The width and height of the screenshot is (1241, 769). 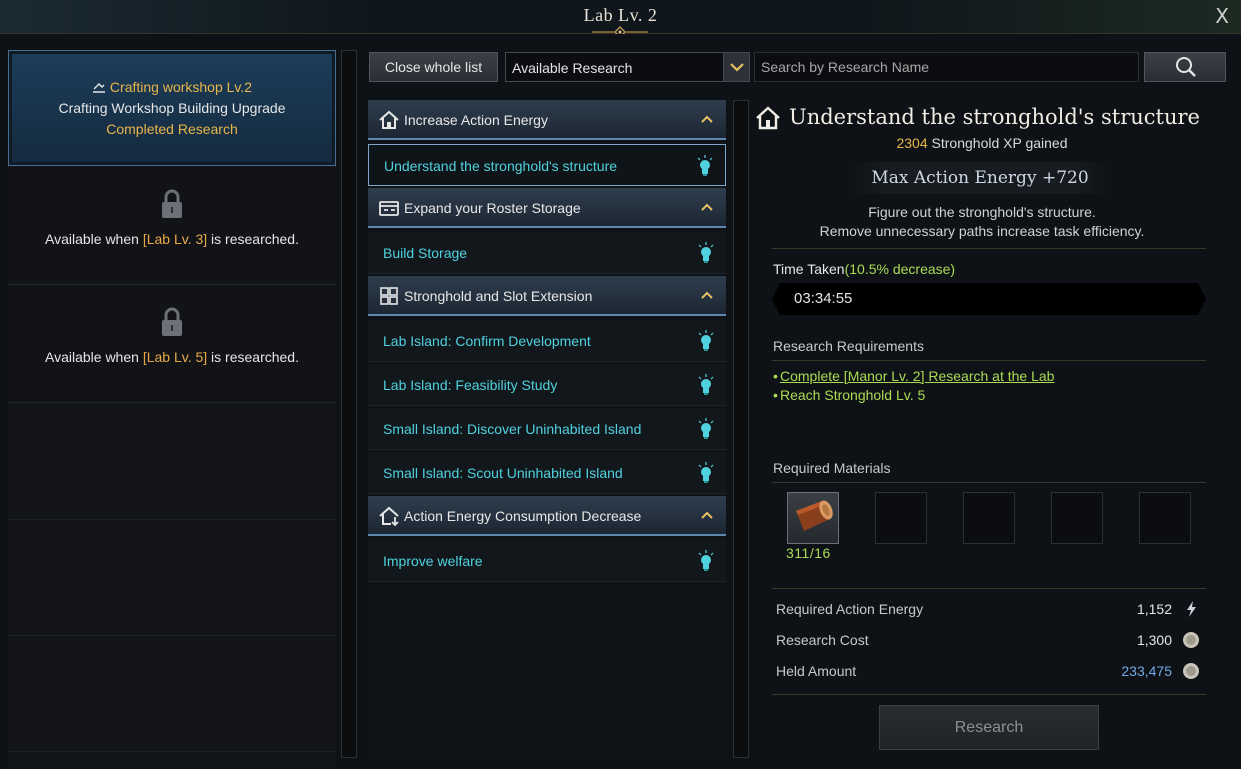 What do you see at coordinates (492, 208) in the screenshot?
I see `category-label: Expand your Roster Storage` at bounding box center [492, 208].